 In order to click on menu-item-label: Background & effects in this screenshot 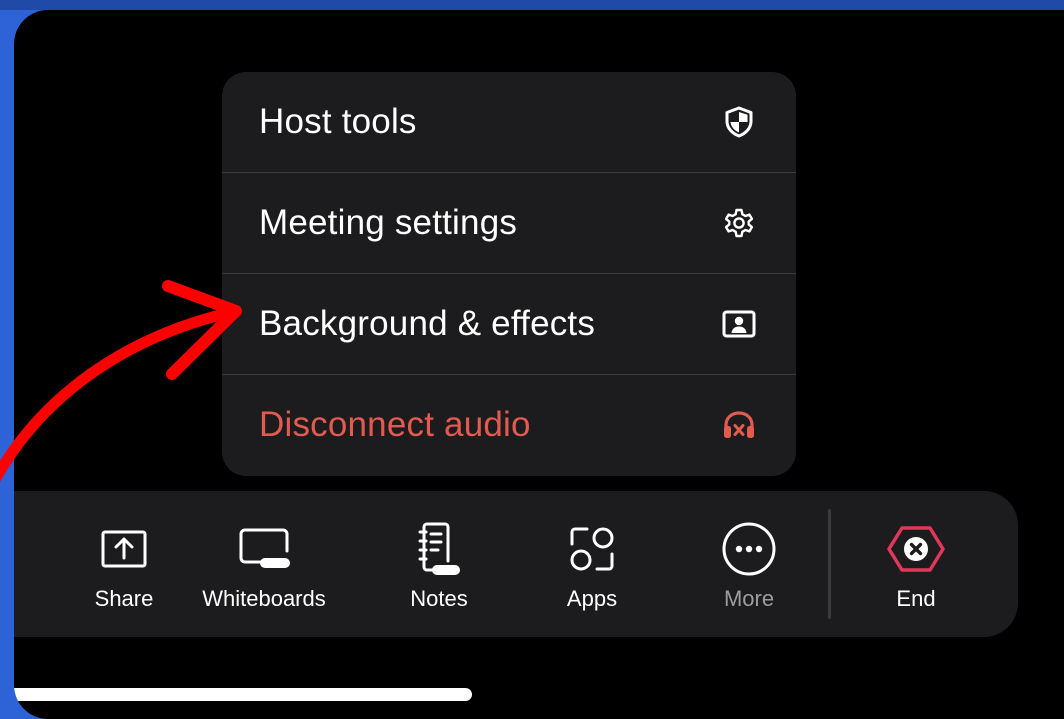, I will do `click(427, 323)`.